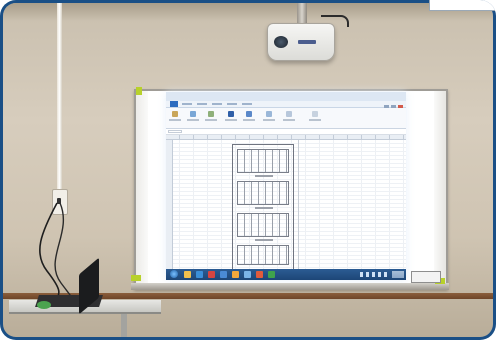  Describe the element at coordinates (124, 325) in the screenshot. I see `desk-leg` at that location.